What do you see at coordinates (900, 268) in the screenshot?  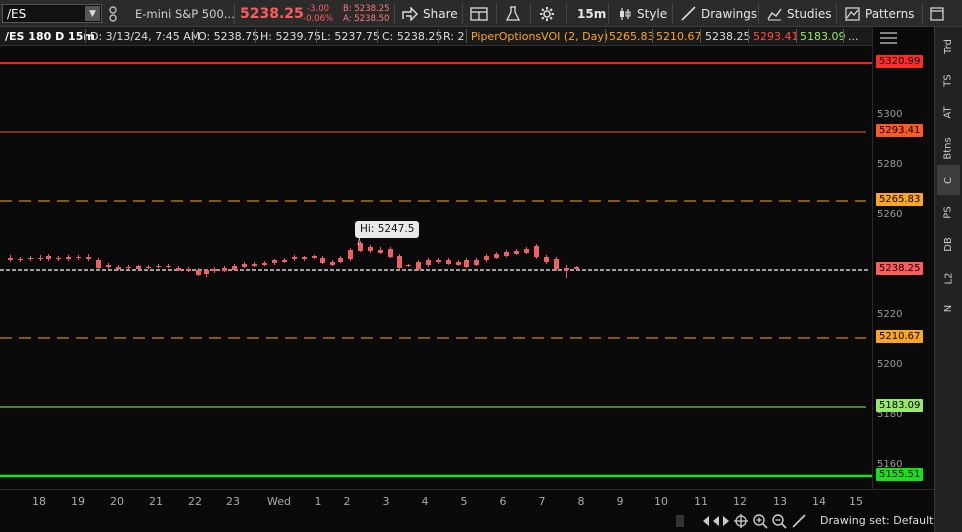 I see `last-price-tag: 5238.25` at bounding box center [900, 268].